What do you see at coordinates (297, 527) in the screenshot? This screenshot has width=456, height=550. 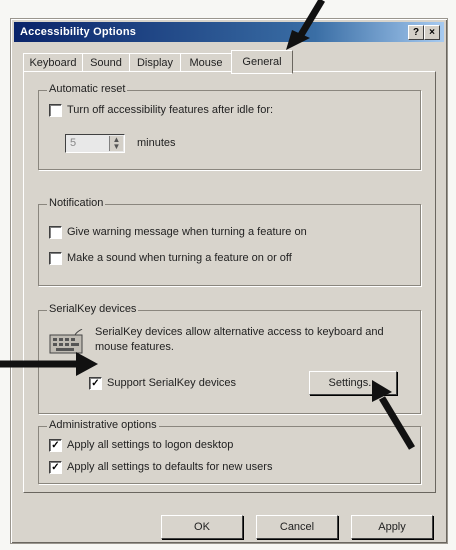 I see `cancel-button: Cancel` at bounding box center [297, 527].